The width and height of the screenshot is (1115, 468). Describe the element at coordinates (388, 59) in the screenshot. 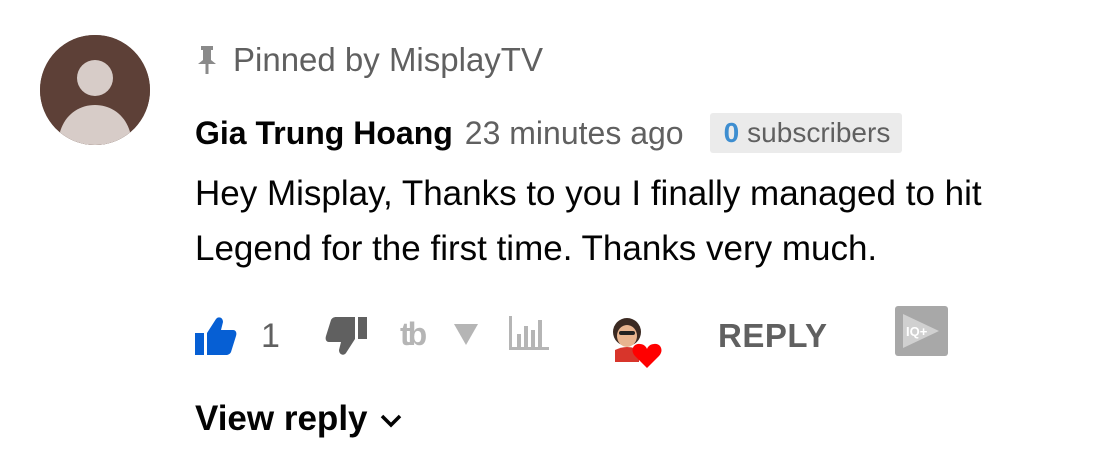

I see `pinned-label: Pinned by MisplayTV` at that location.